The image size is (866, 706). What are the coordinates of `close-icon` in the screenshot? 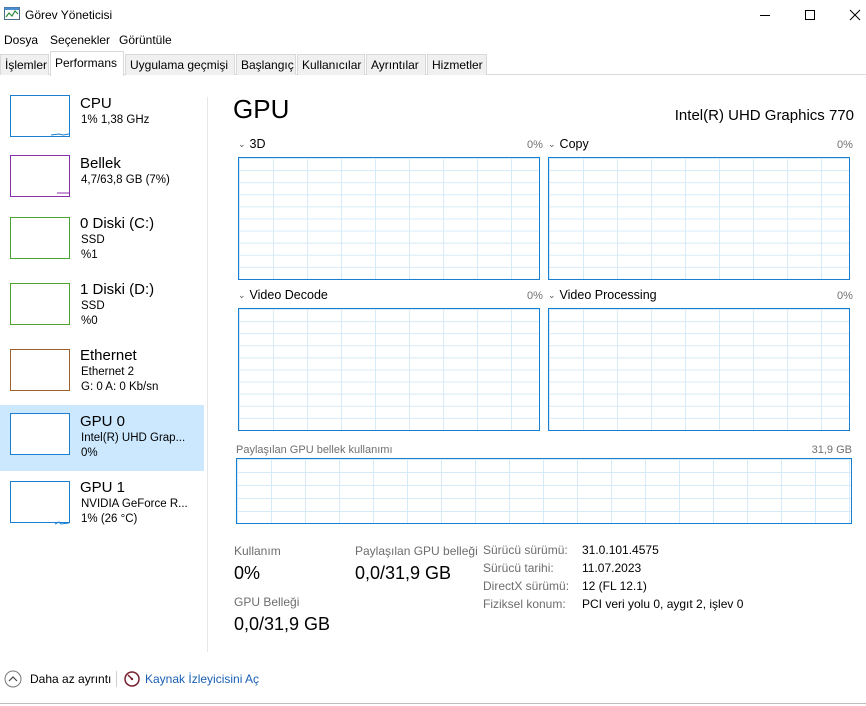 It's located at (855, 15).